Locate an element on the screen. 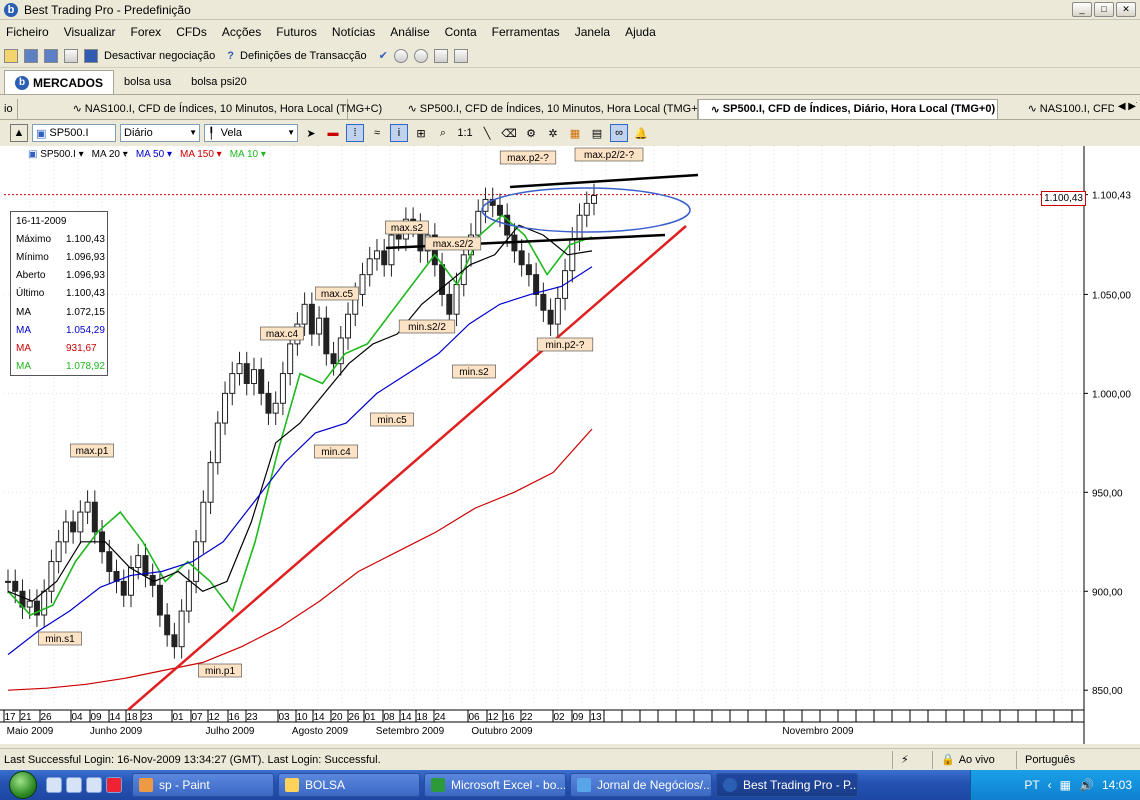 The height and width of the screenshot is (800, 1140). refresh-icon is located at coordinates (460, 55).